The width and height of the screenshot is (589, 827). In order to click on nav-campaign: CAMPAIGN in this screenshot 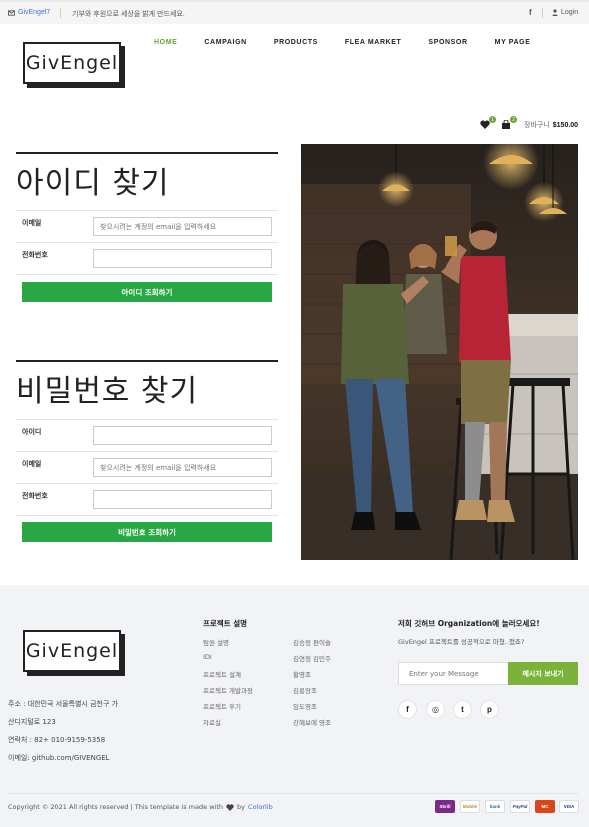, I will do `click(225, 42)`.